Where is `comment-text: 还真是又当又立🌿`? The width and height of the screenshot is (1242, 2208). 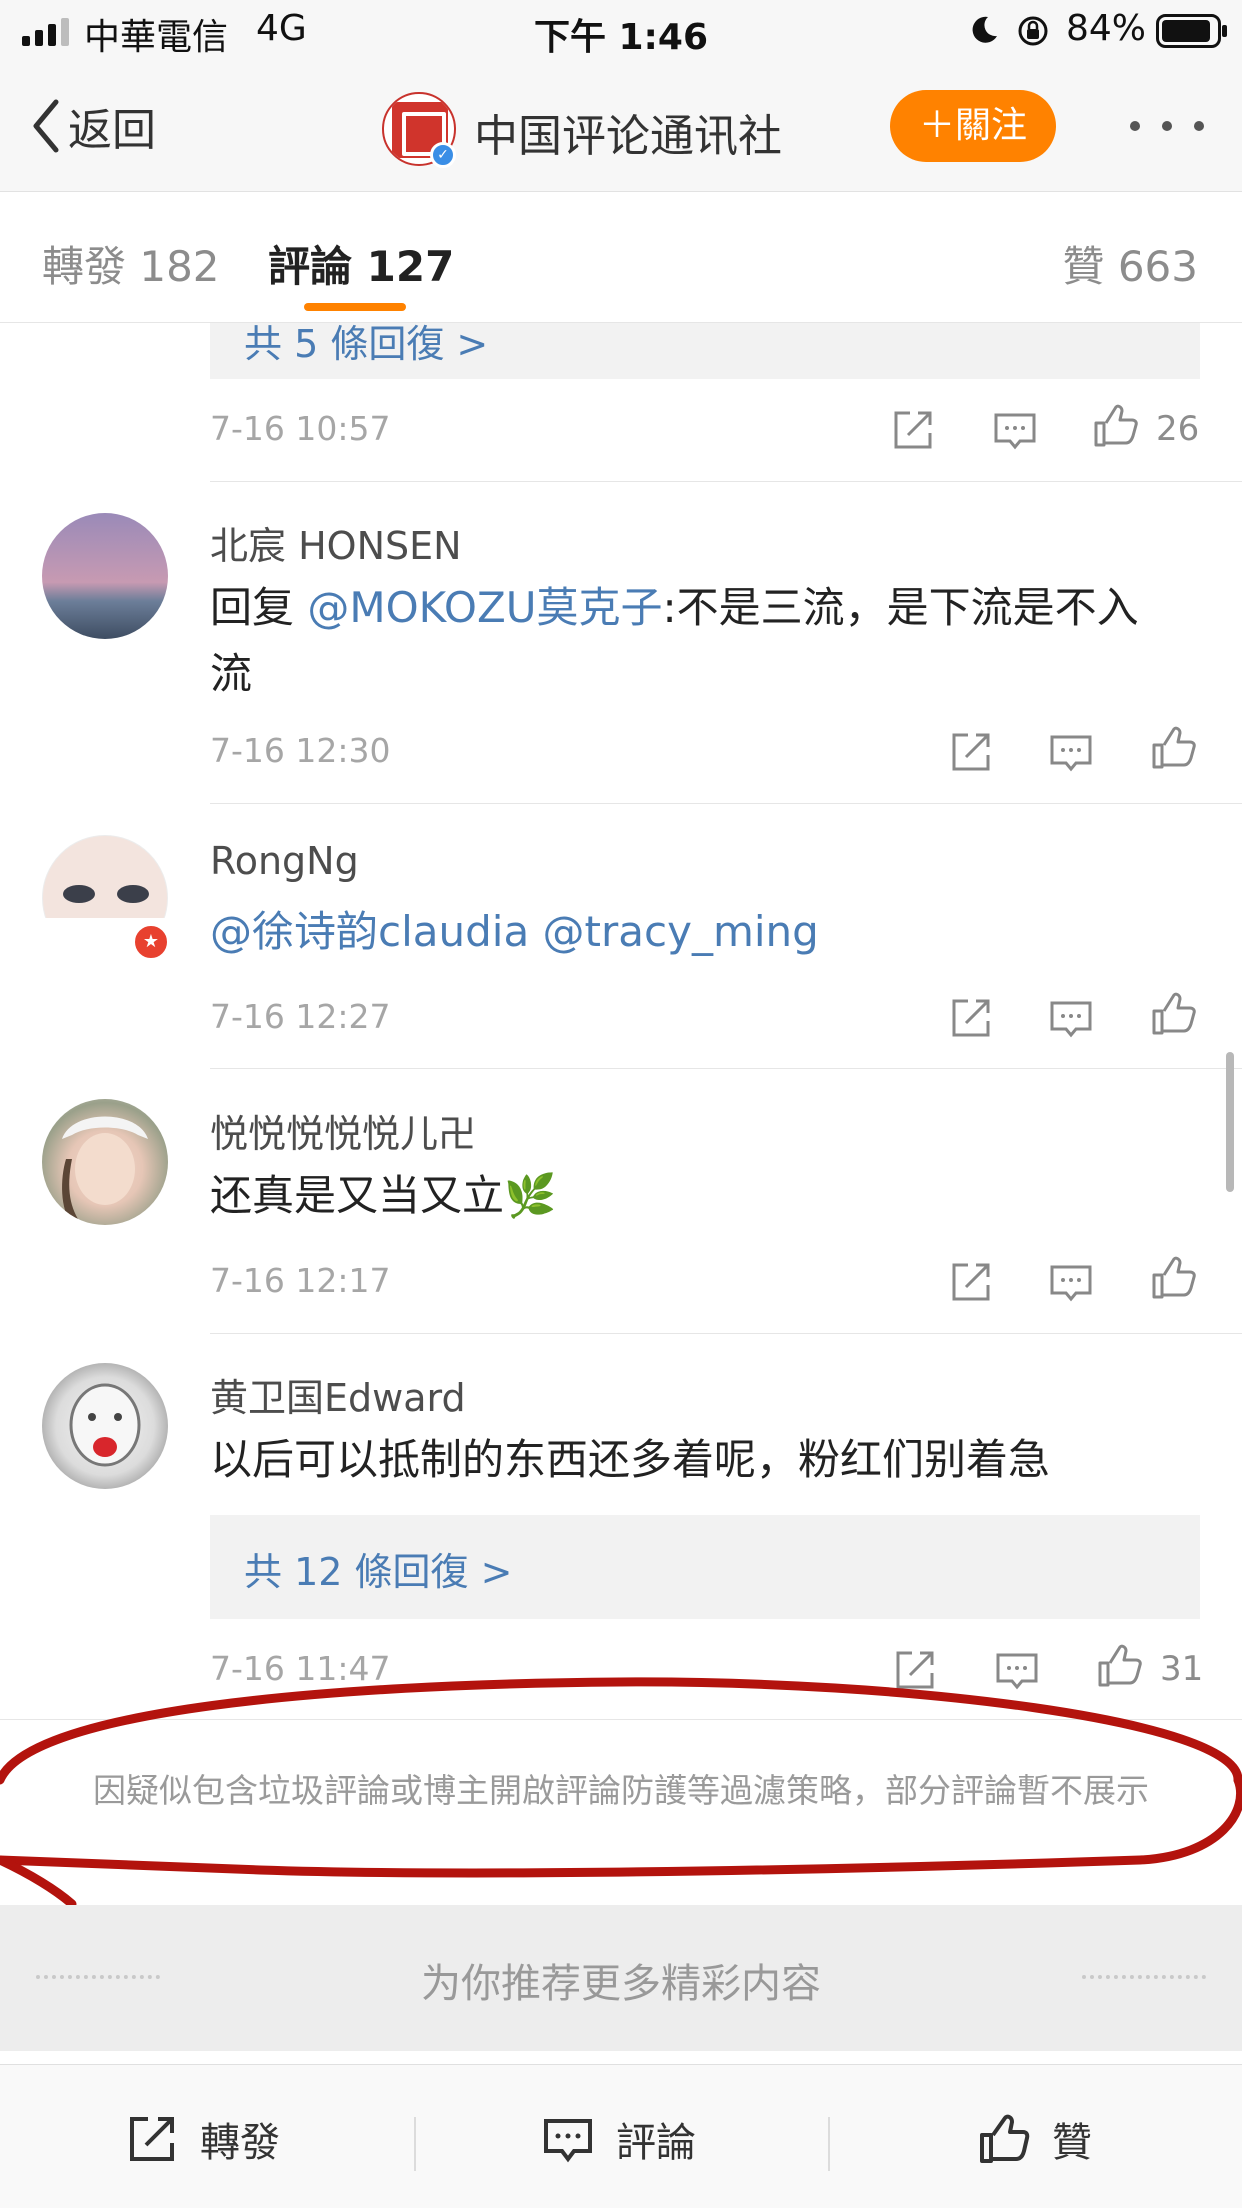 comment-text: 还真是又当又立🌿 is located at coordinates (383, 1195).